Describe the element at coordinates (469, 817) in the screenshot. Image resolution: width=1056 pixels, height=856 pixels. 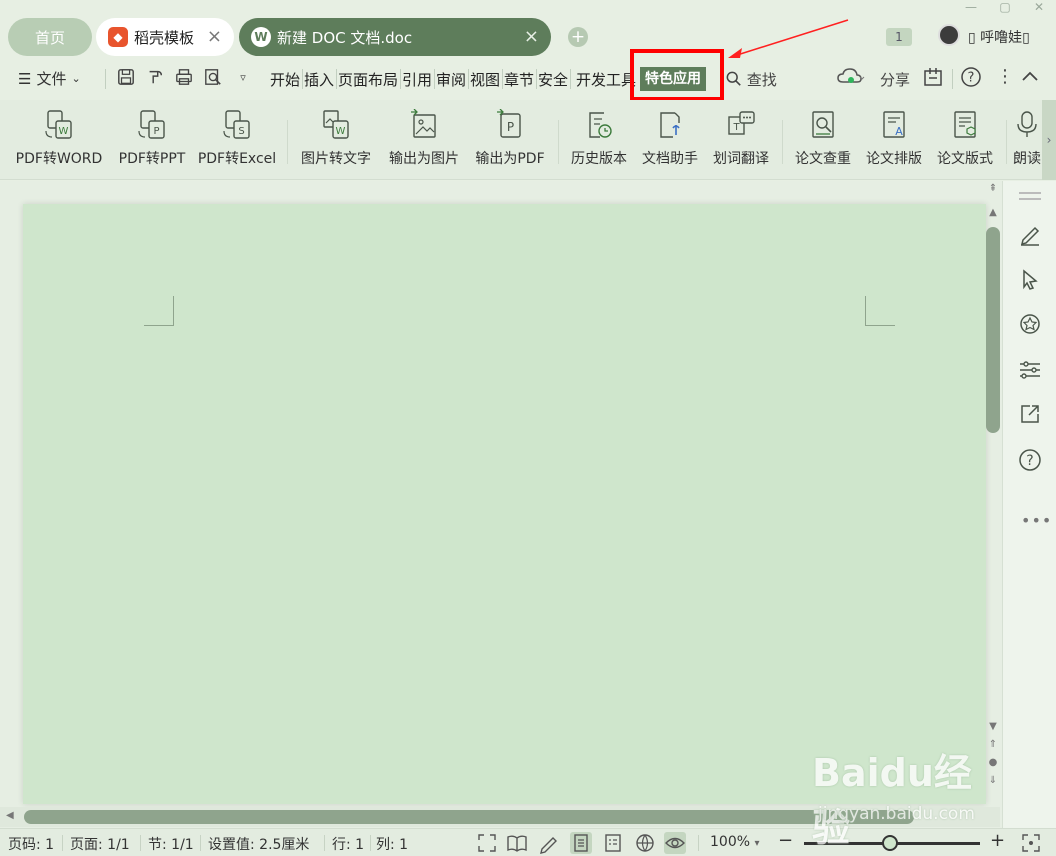
I see `horizontal-scroll-thumb` at that location.